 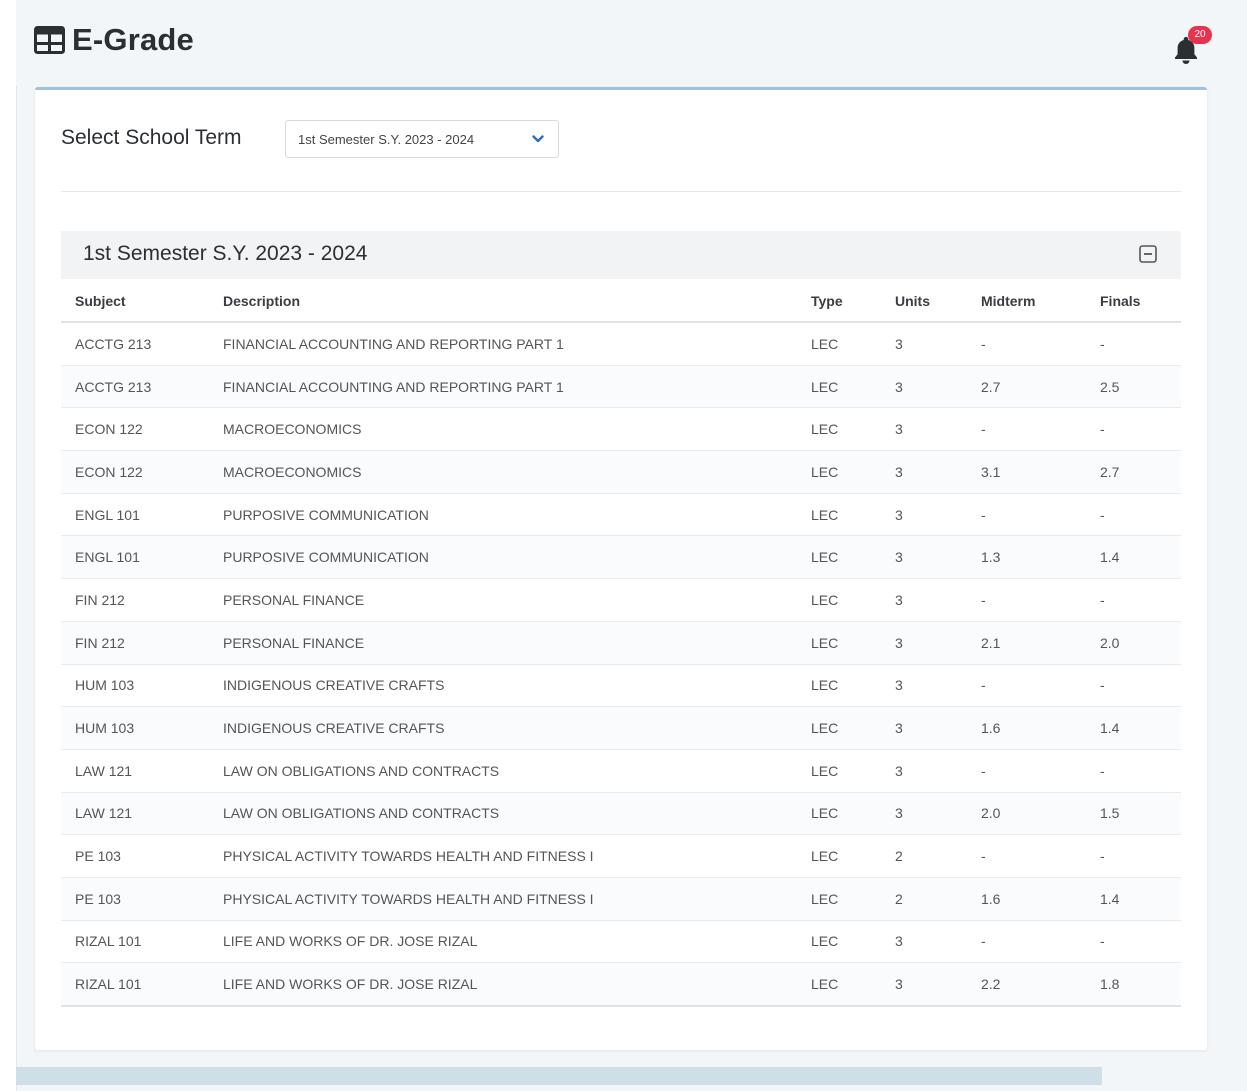 What do you see at coordinates (621, 255) in the screenshot?
I see `semester-header: 1st Semester S.Y. 2023 - 2024` at bounding box center [621, 255].